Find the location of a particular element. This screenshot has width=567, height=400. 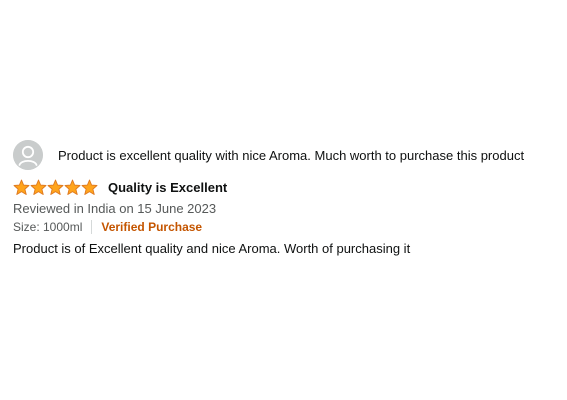

avatar is located at coordinates (28, 155).